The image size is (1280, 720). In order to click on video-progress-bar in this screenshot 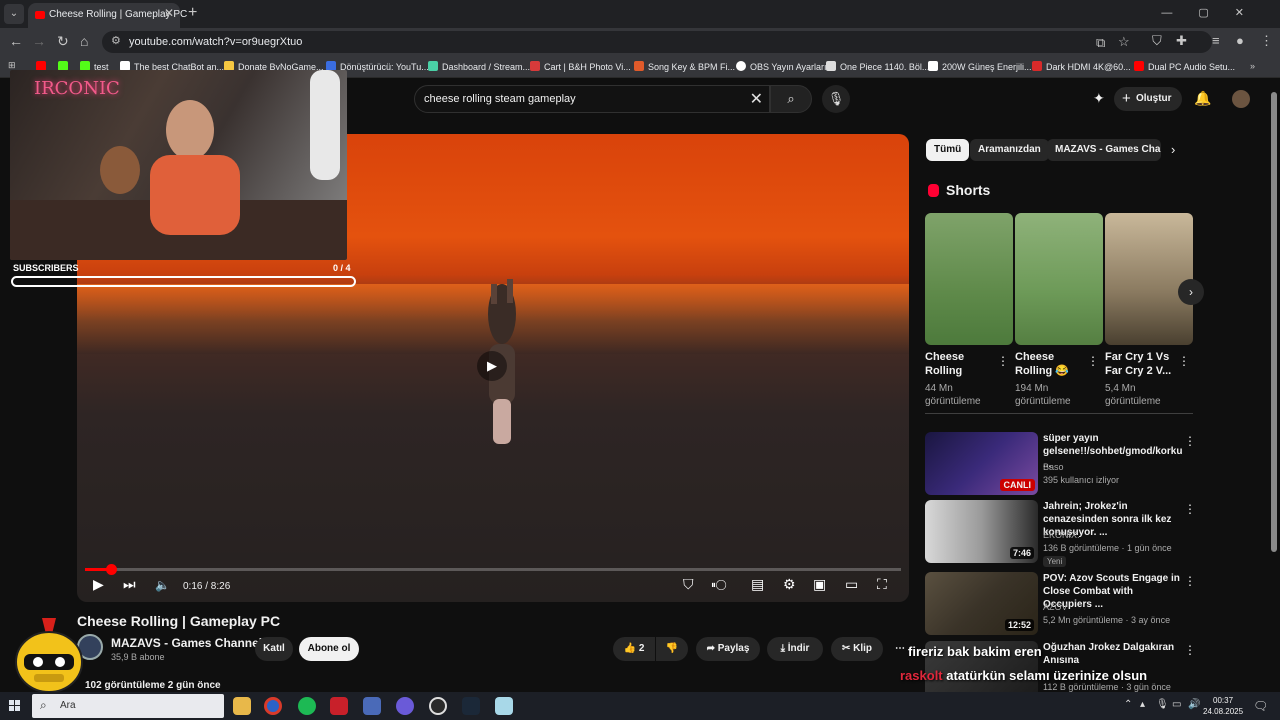, I will do `click(493, 569)`.